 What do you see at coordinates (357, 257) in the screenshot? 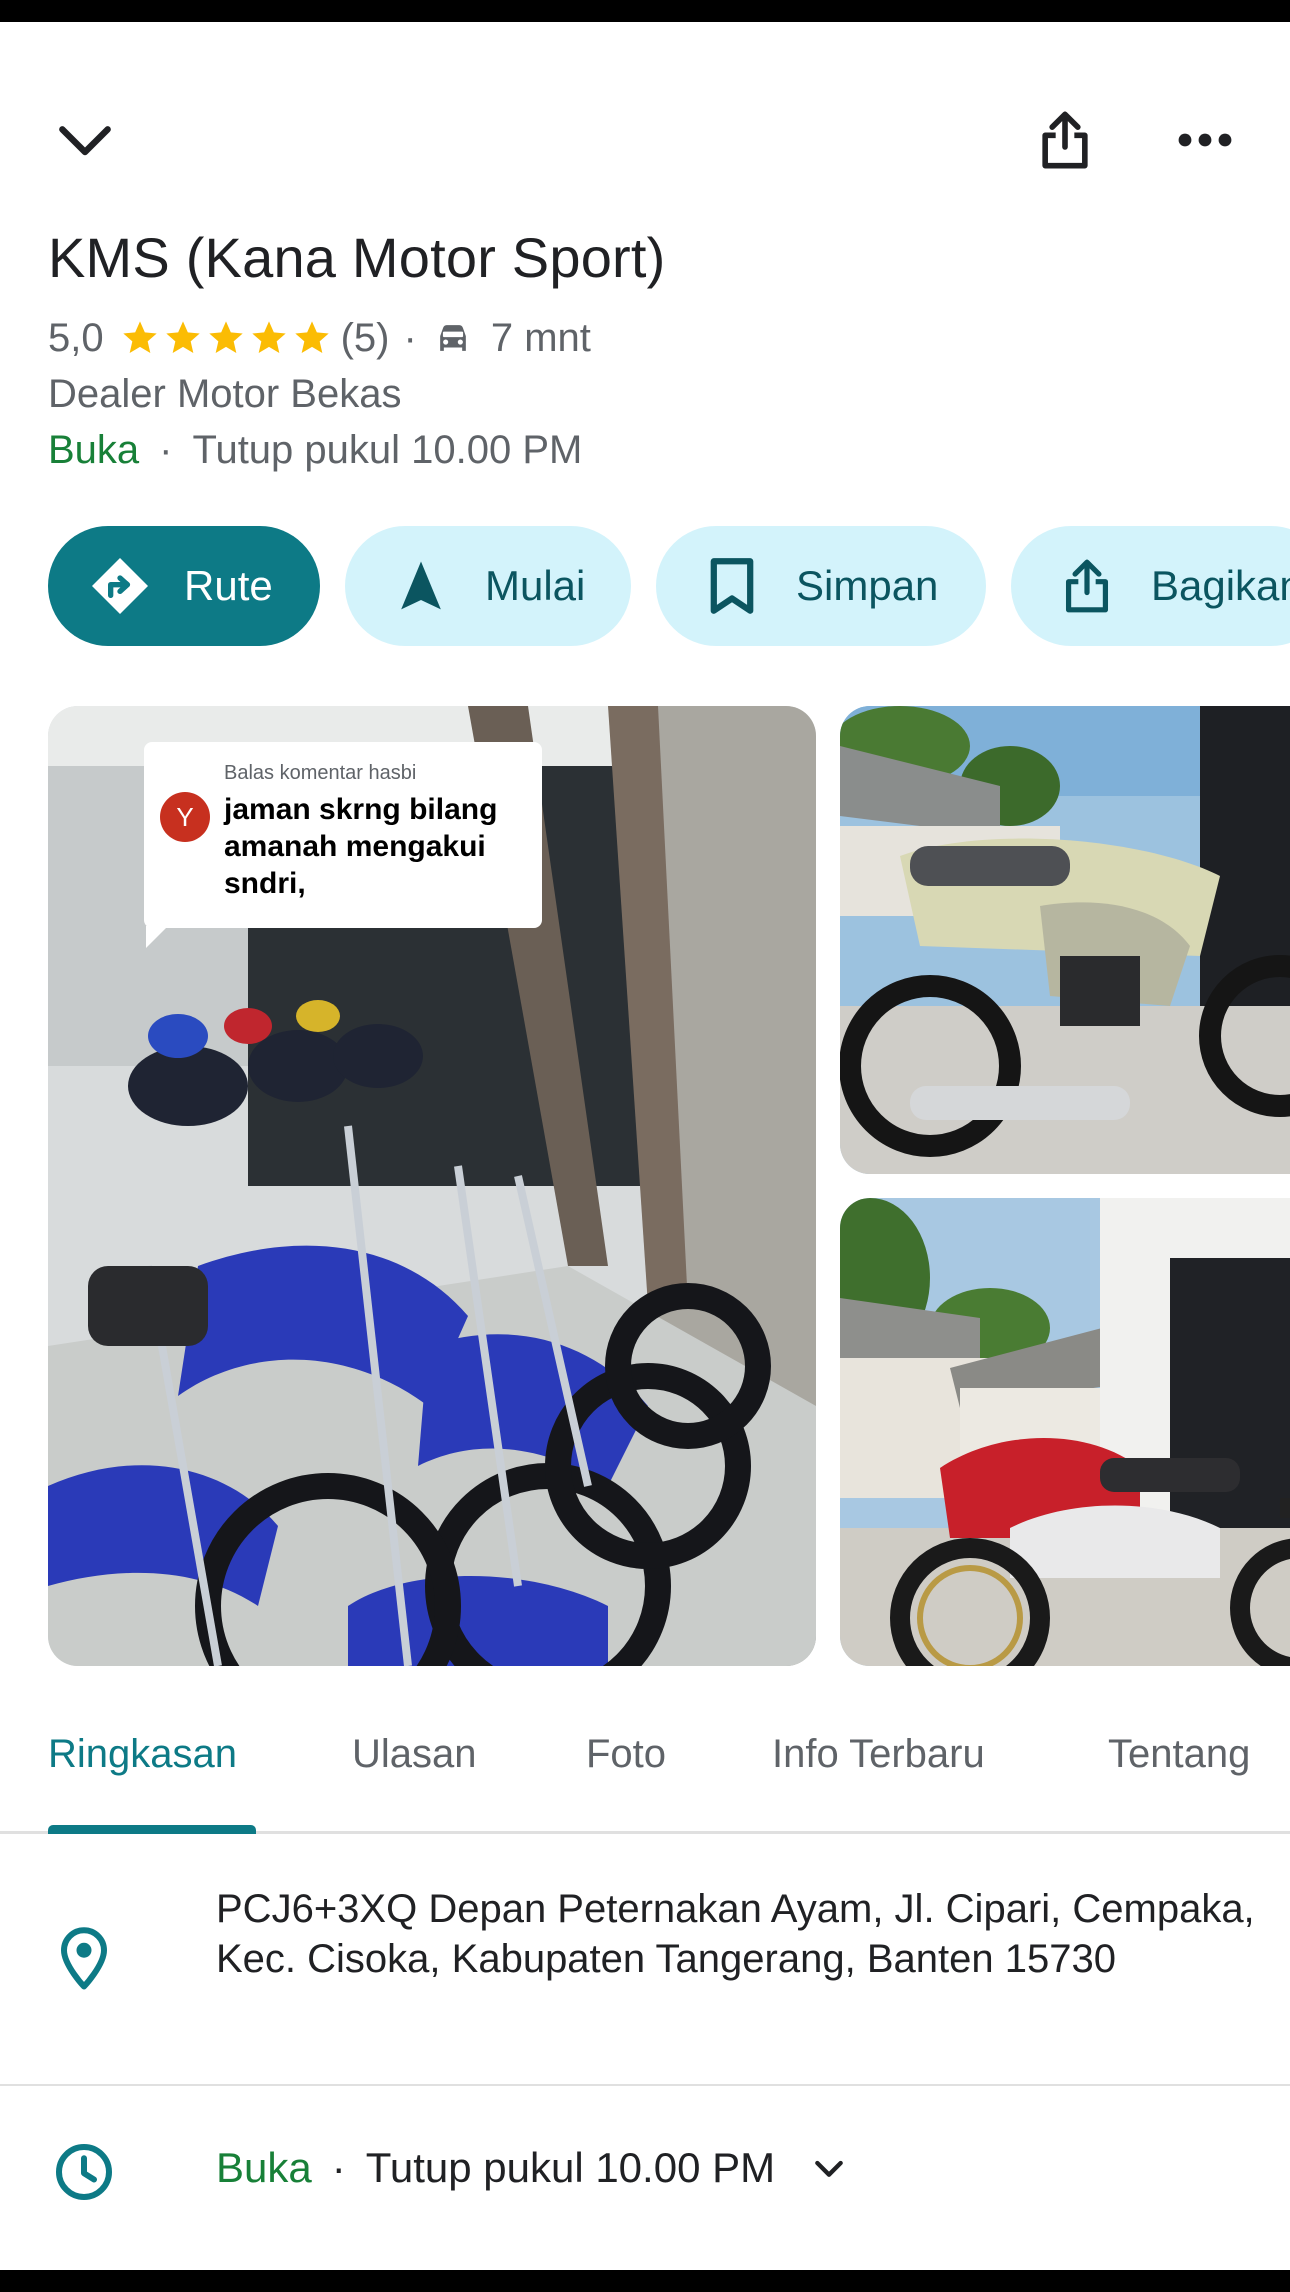
I see `place-title: KMS (Kana Motor Sport)` at bounding box center [357, 257].